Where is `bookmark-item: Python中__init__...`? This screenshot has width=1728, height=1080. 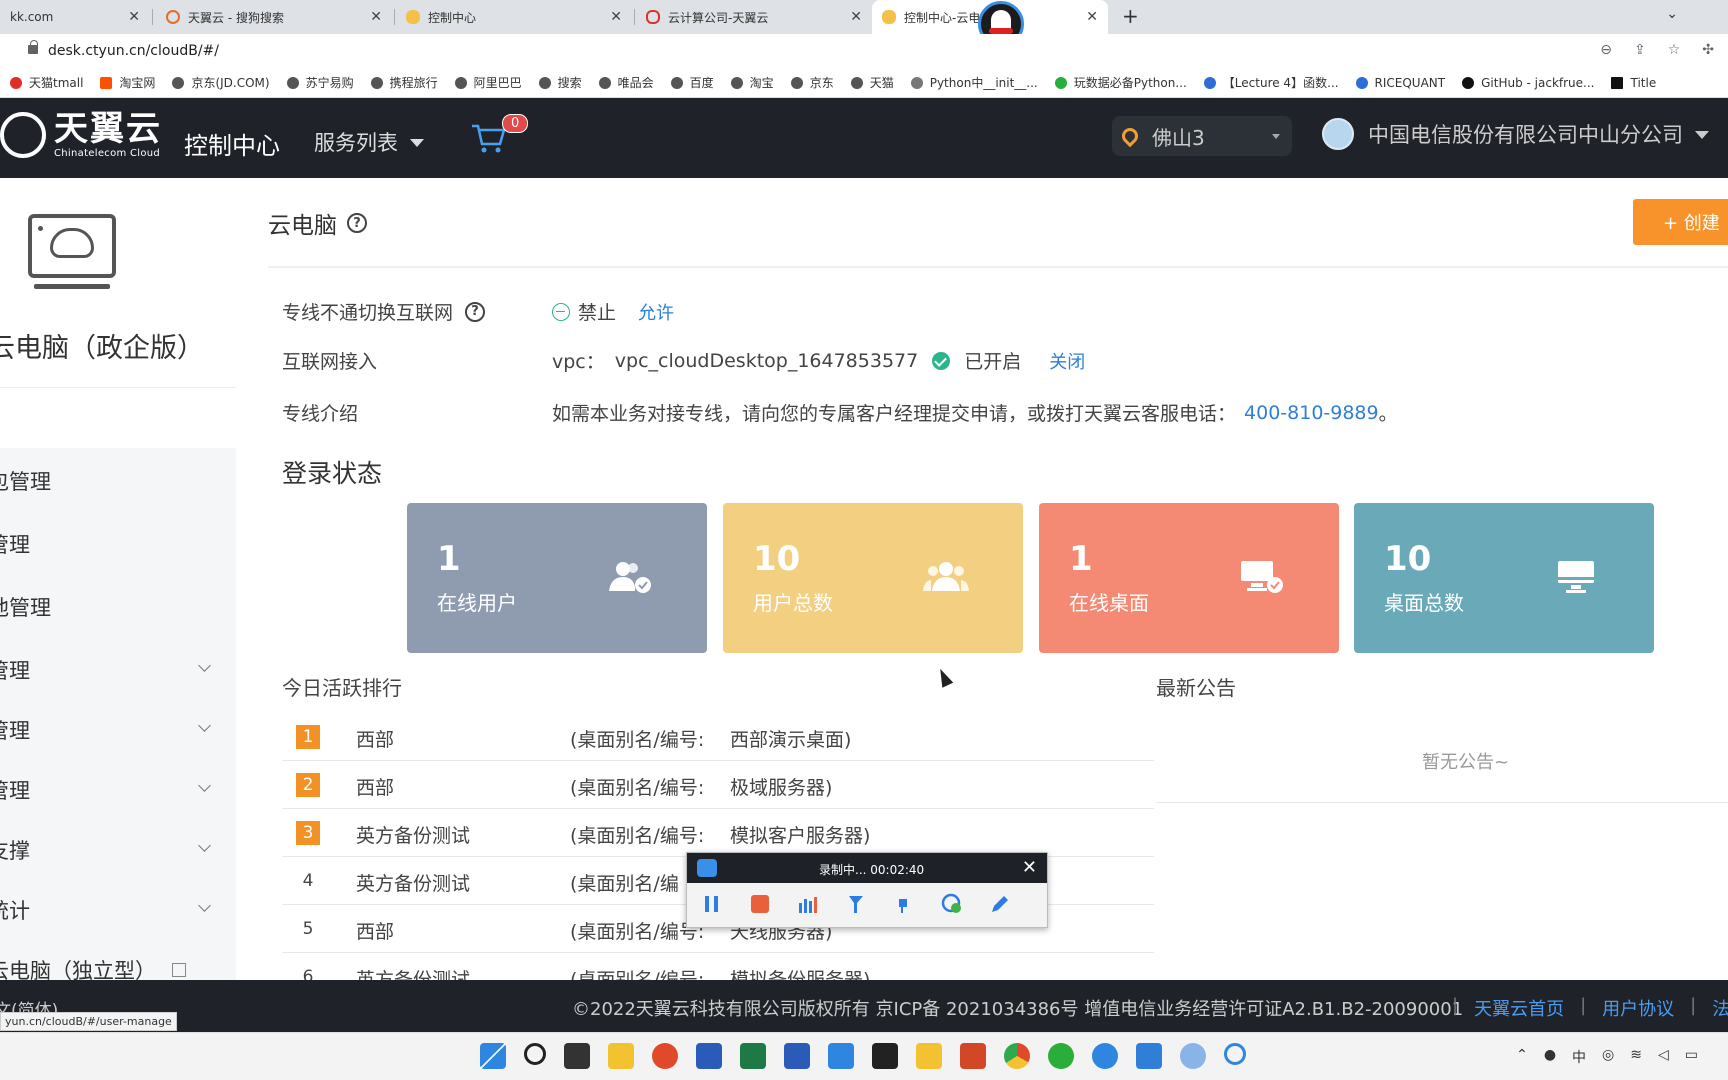
bookmark-item: Python中__init__... is located at coordinates (974, 82).